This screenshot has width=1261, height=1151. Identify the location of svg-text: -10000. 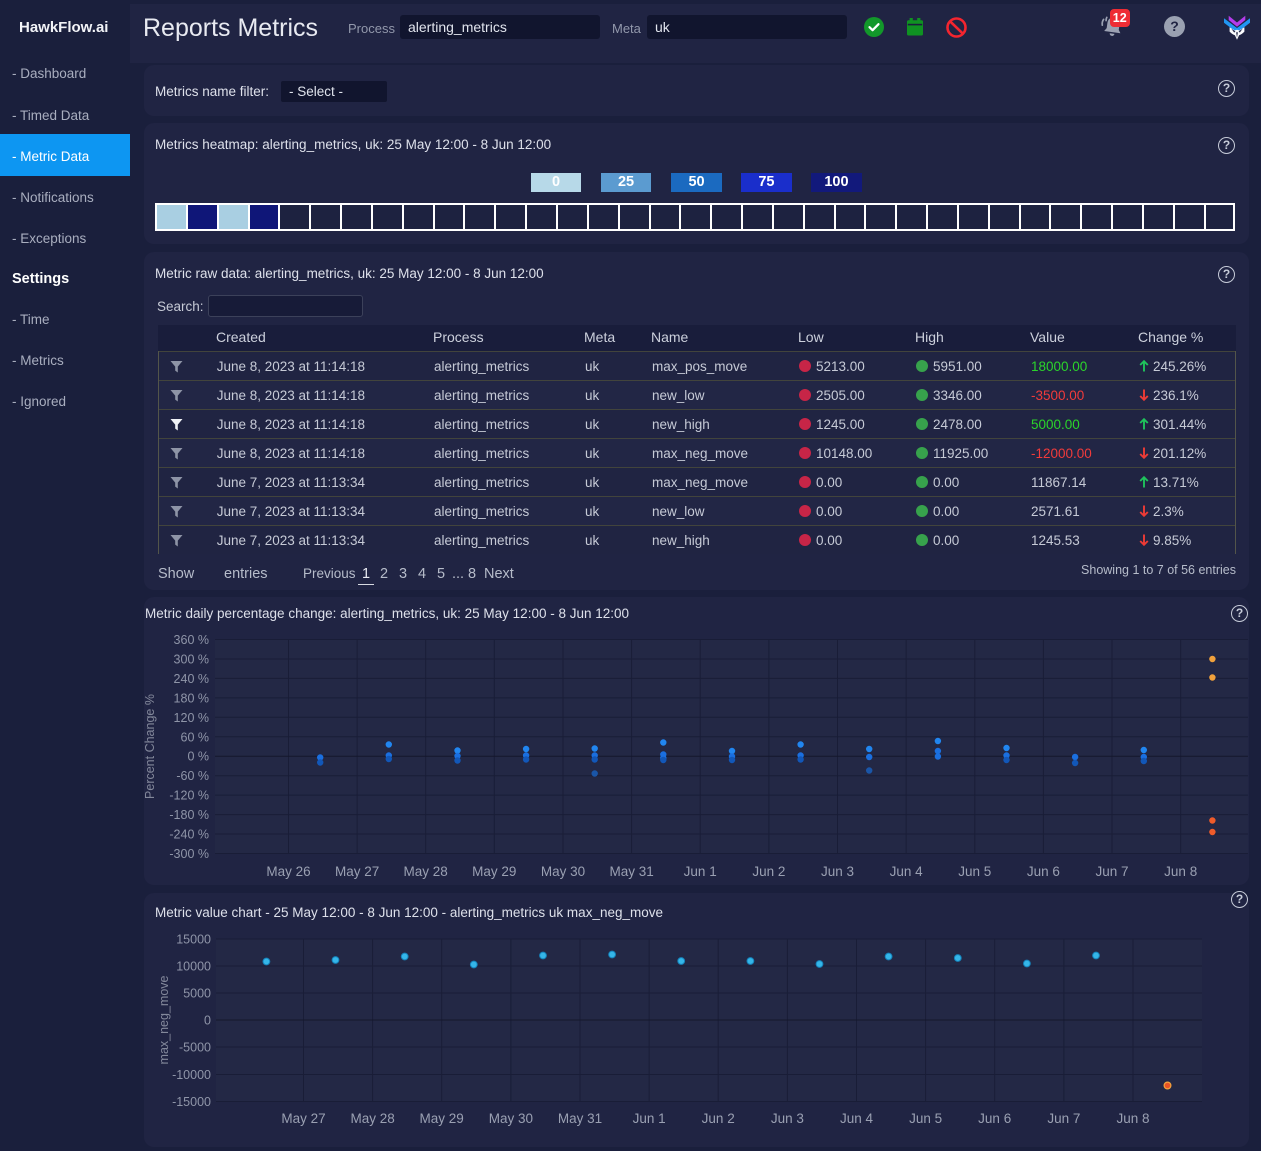
(191, 1075).